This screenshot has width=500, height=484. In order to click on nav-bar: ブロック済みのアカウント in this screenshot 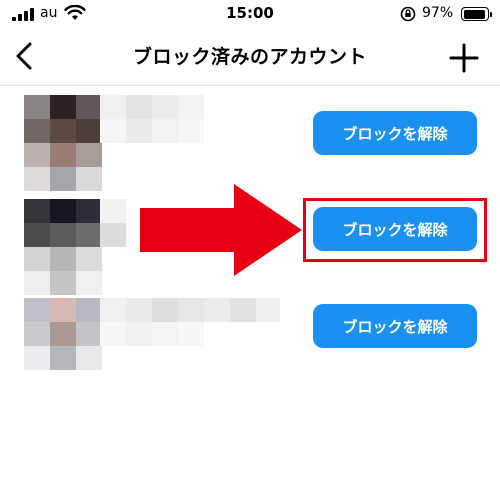, I will do `click(250, 58)`.